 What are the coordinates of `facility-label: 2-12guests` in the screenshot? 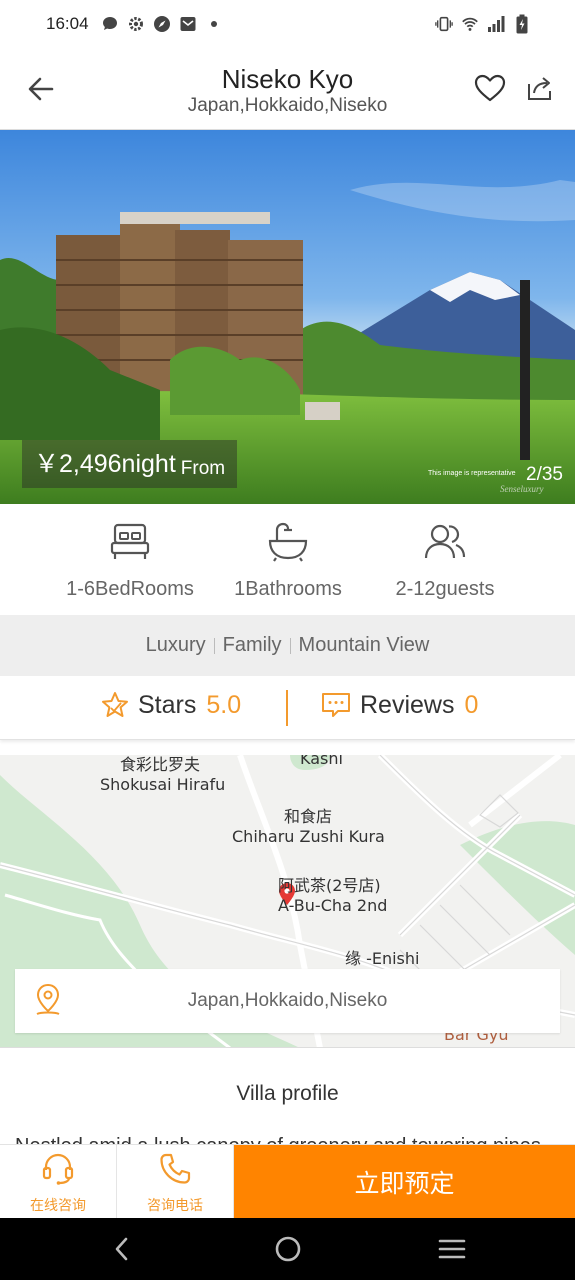 It's located at (445, 589).